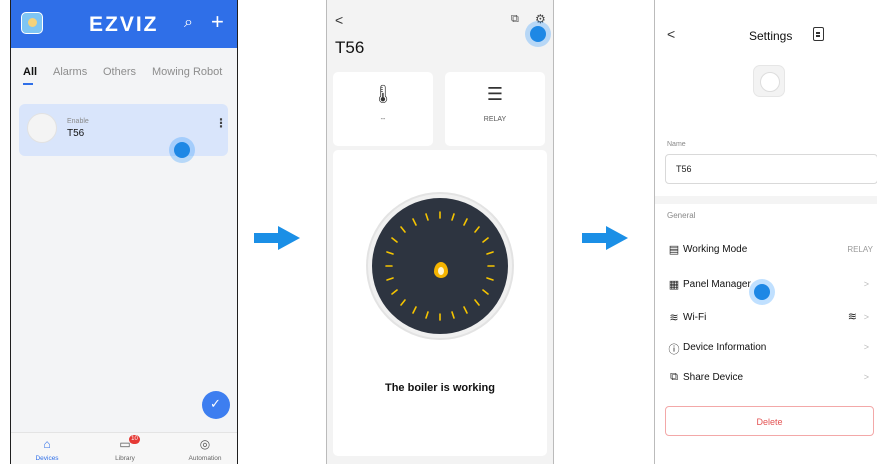  I want to click on more-options-icon: ⋮, so click(221, 123).